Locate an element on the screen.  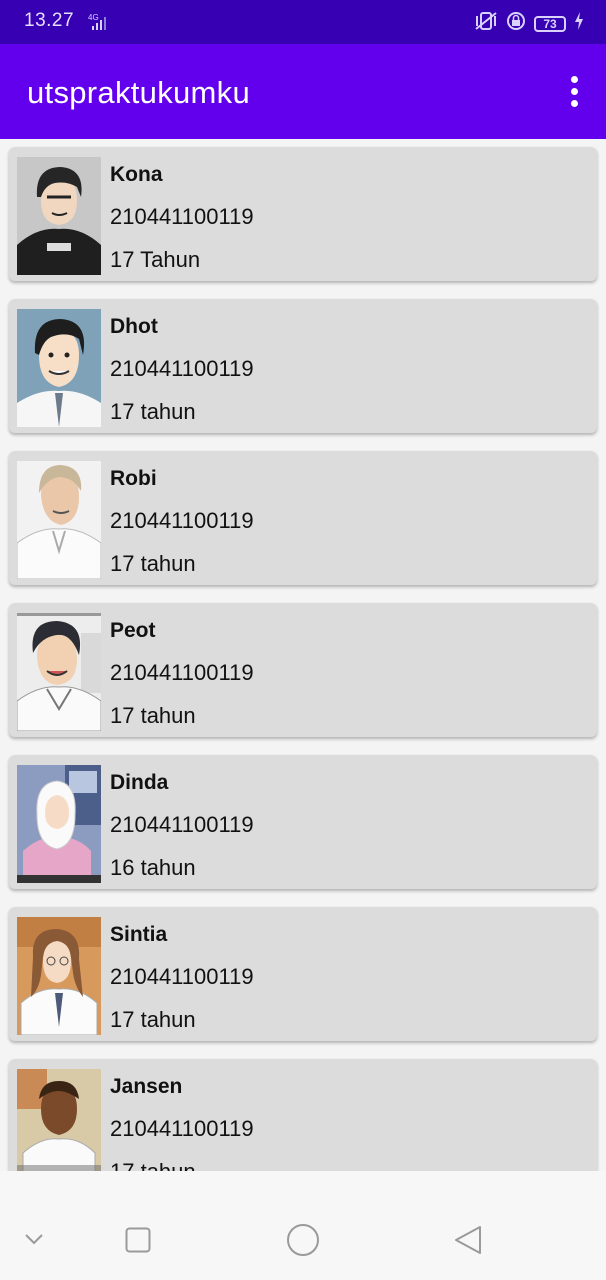
navigation-bar is located at coordinates (303, 1225).